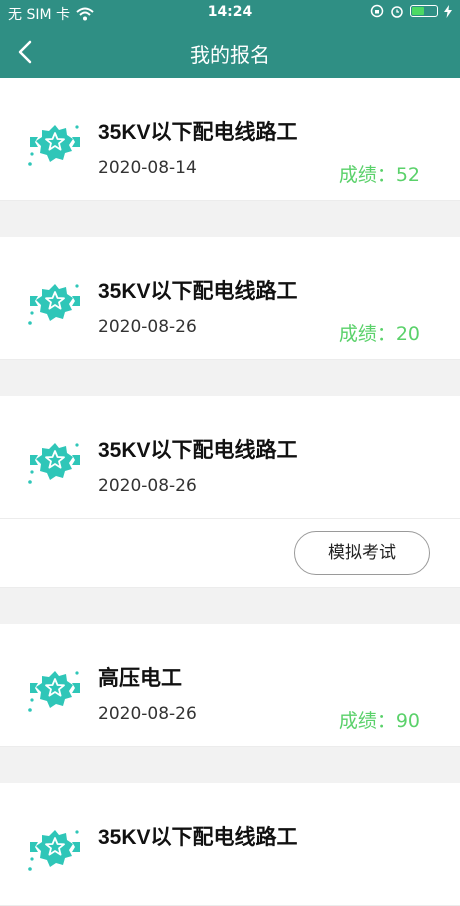 This screenshot has height=906, width=460. I want to click on card-actions: 模拟考试, so click(230, 553).